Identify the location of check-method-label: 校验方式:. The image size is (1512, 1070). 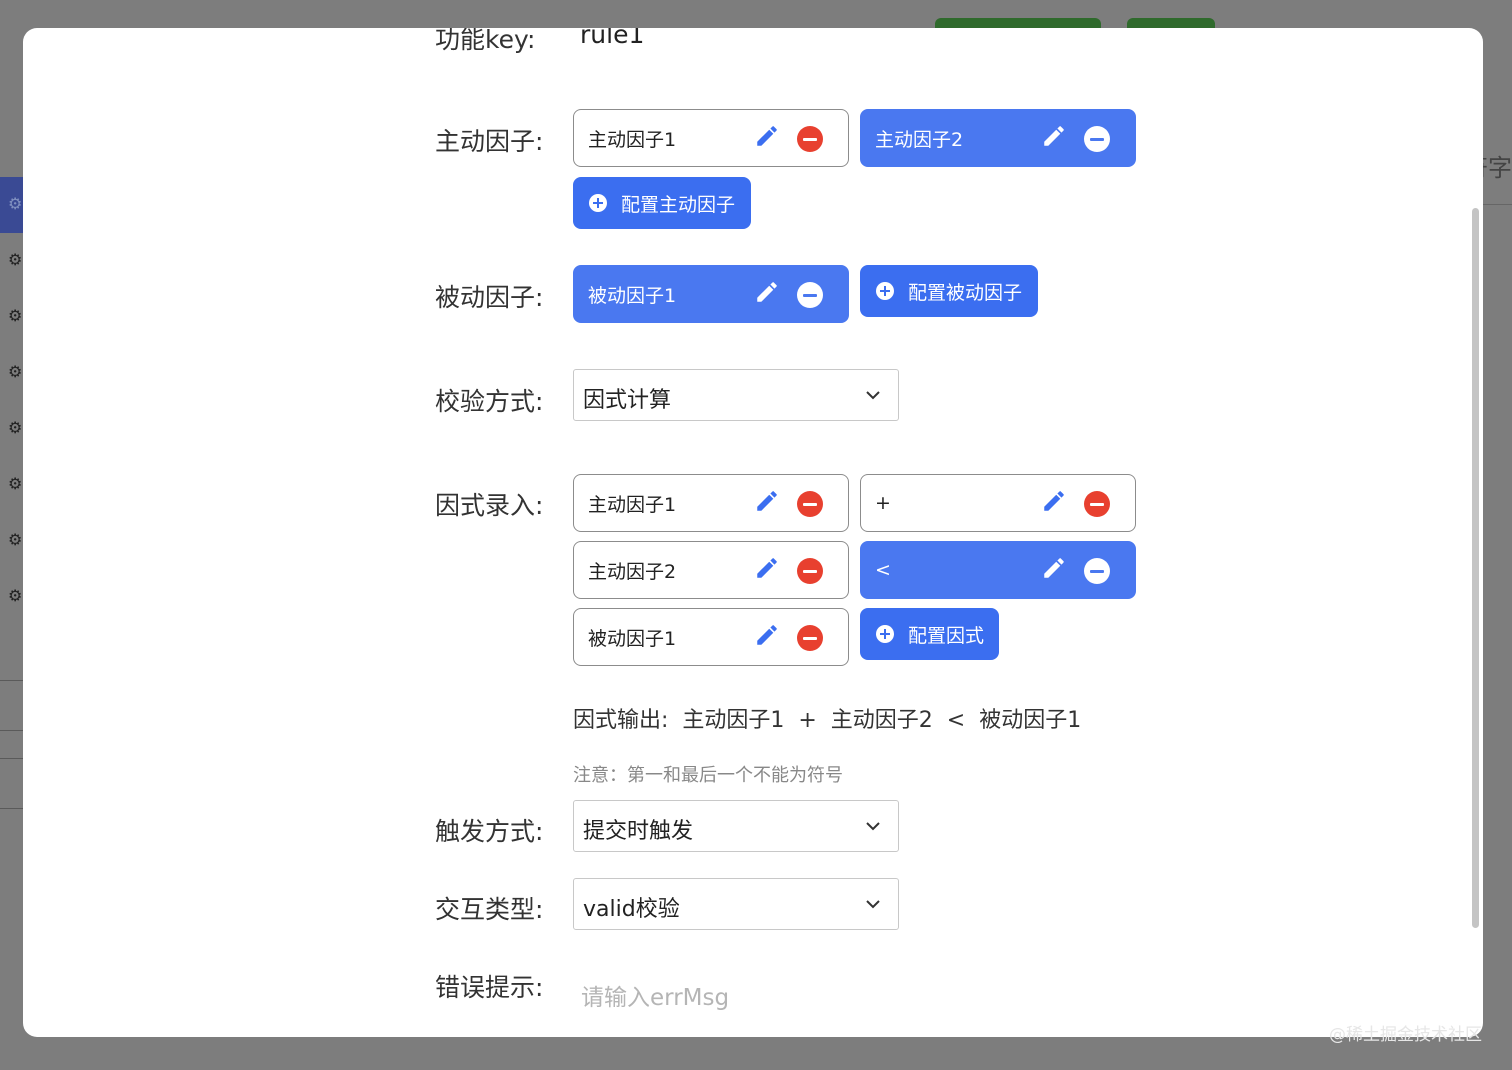
(489, 401).